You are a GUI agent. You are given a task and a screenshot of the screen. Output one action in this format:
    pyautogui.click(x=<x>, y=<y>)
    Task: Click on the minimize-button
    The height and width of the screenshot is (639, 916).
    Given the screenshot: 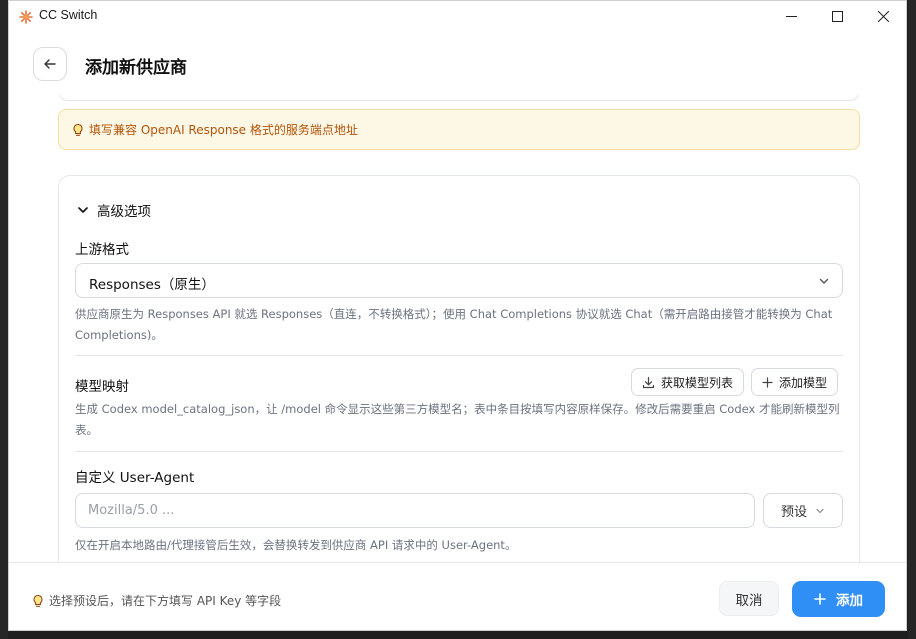 What is the action you would take?
    pyautogui.click(x=791, y=16)
    